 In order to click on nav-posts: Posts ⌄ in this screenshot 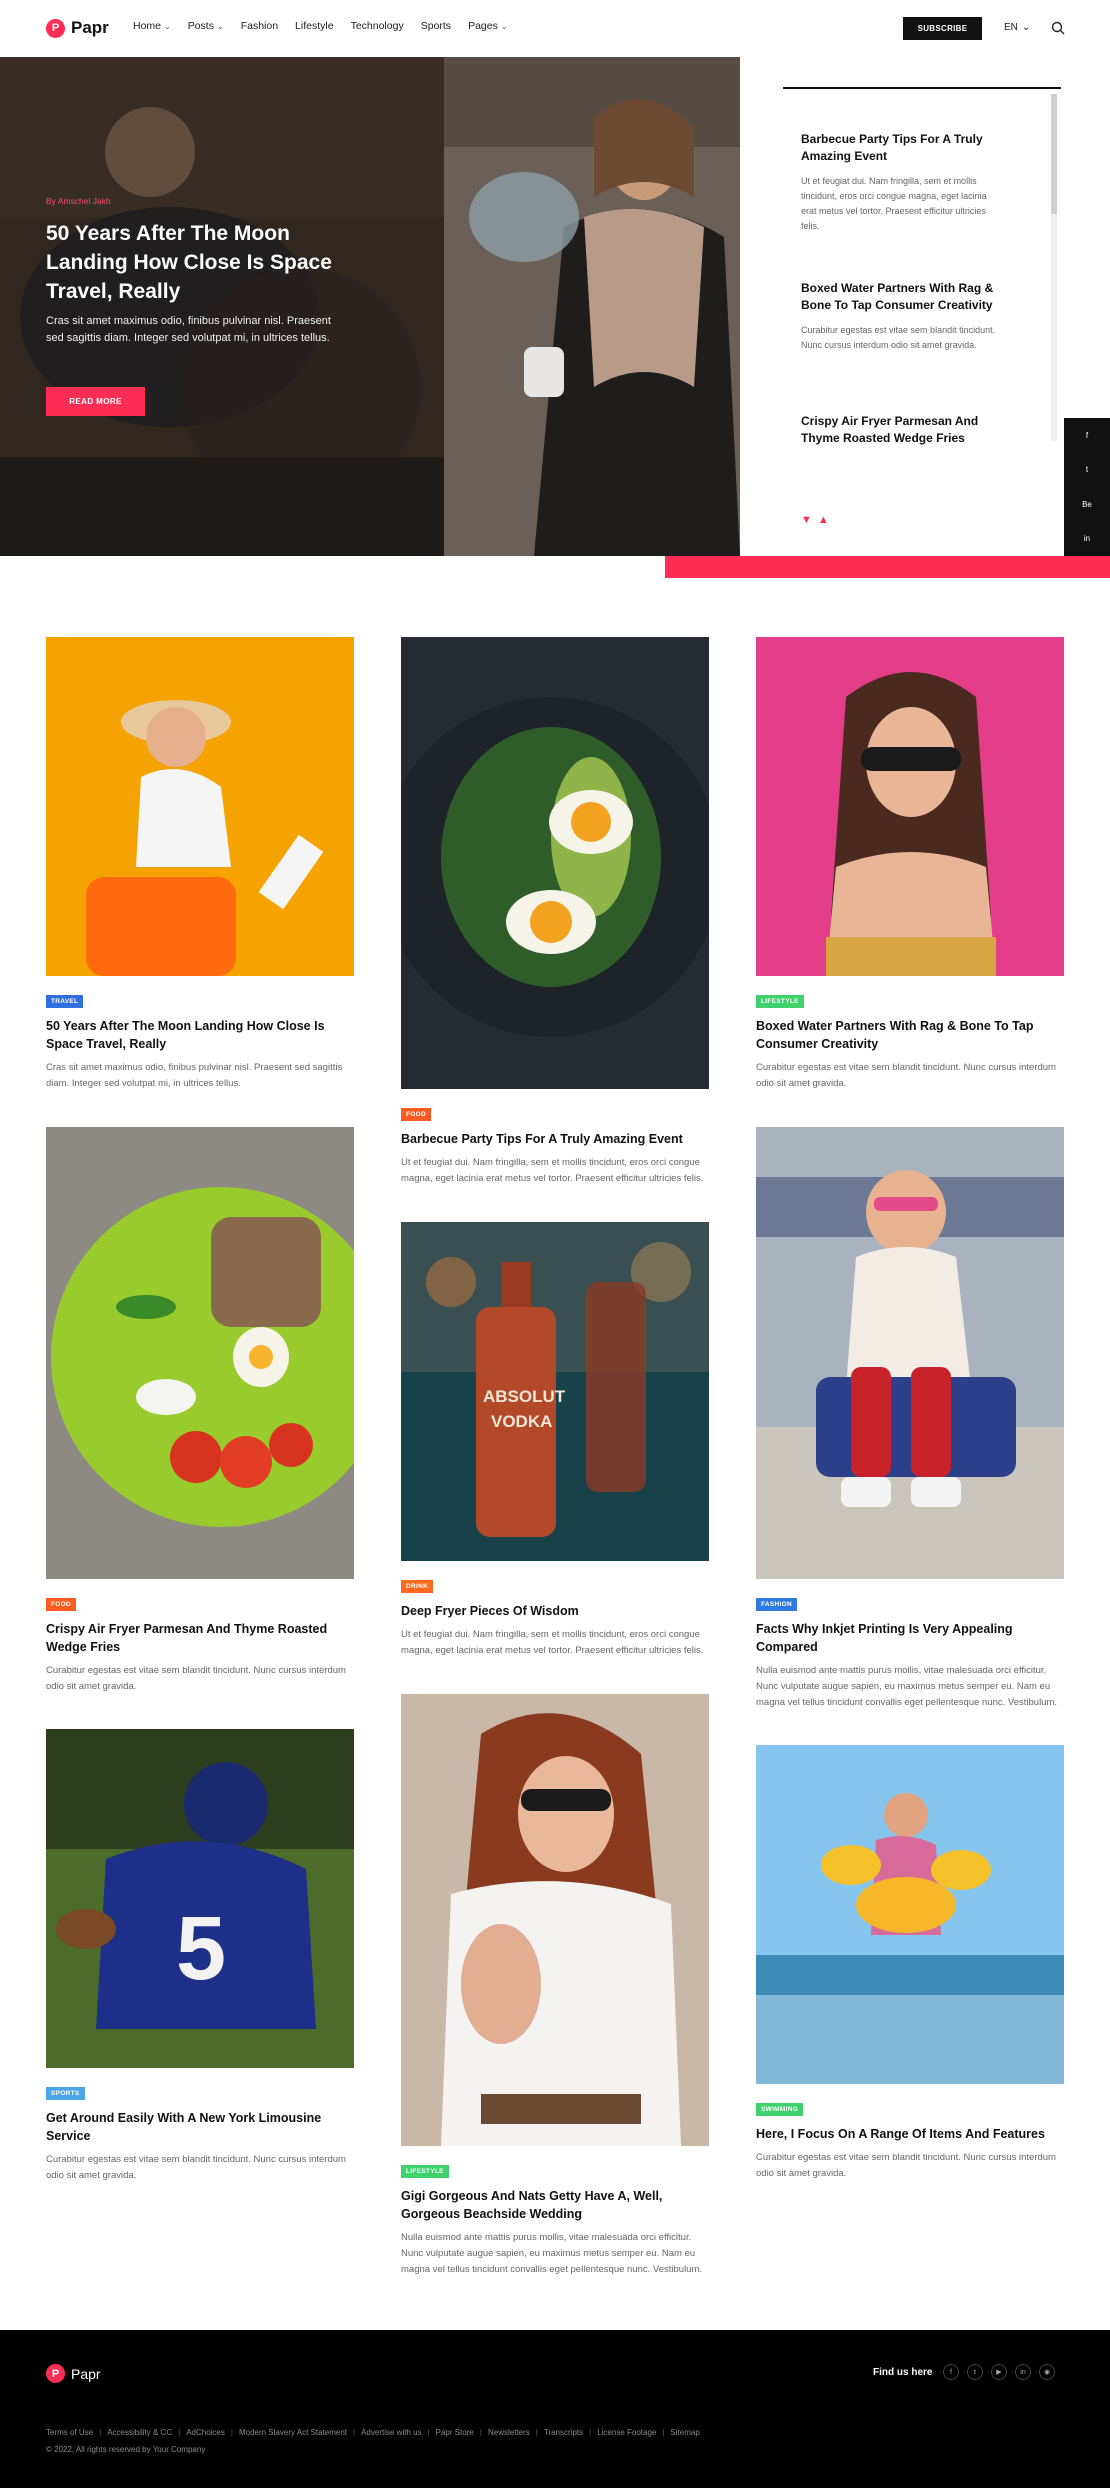, I will do `click(206, 26)`.